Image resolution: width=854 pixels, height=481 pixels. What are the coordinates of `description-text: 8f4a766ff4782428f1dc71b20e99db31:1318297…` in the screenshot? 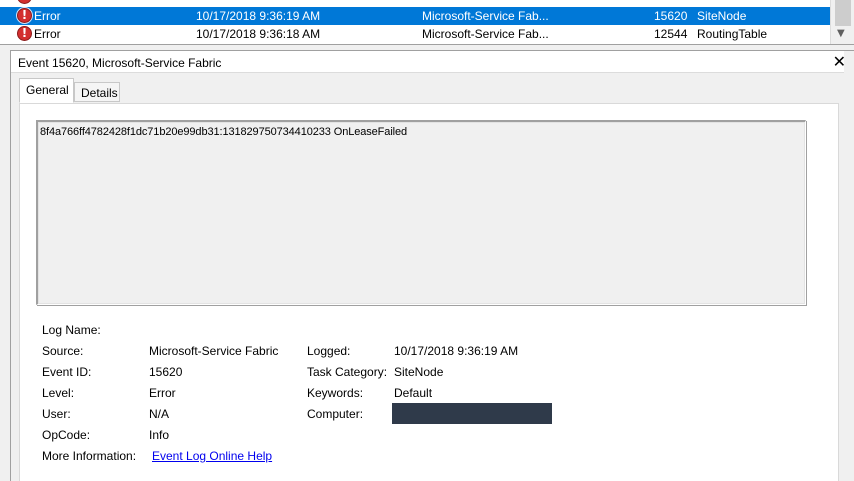 It's located at (224, 132).